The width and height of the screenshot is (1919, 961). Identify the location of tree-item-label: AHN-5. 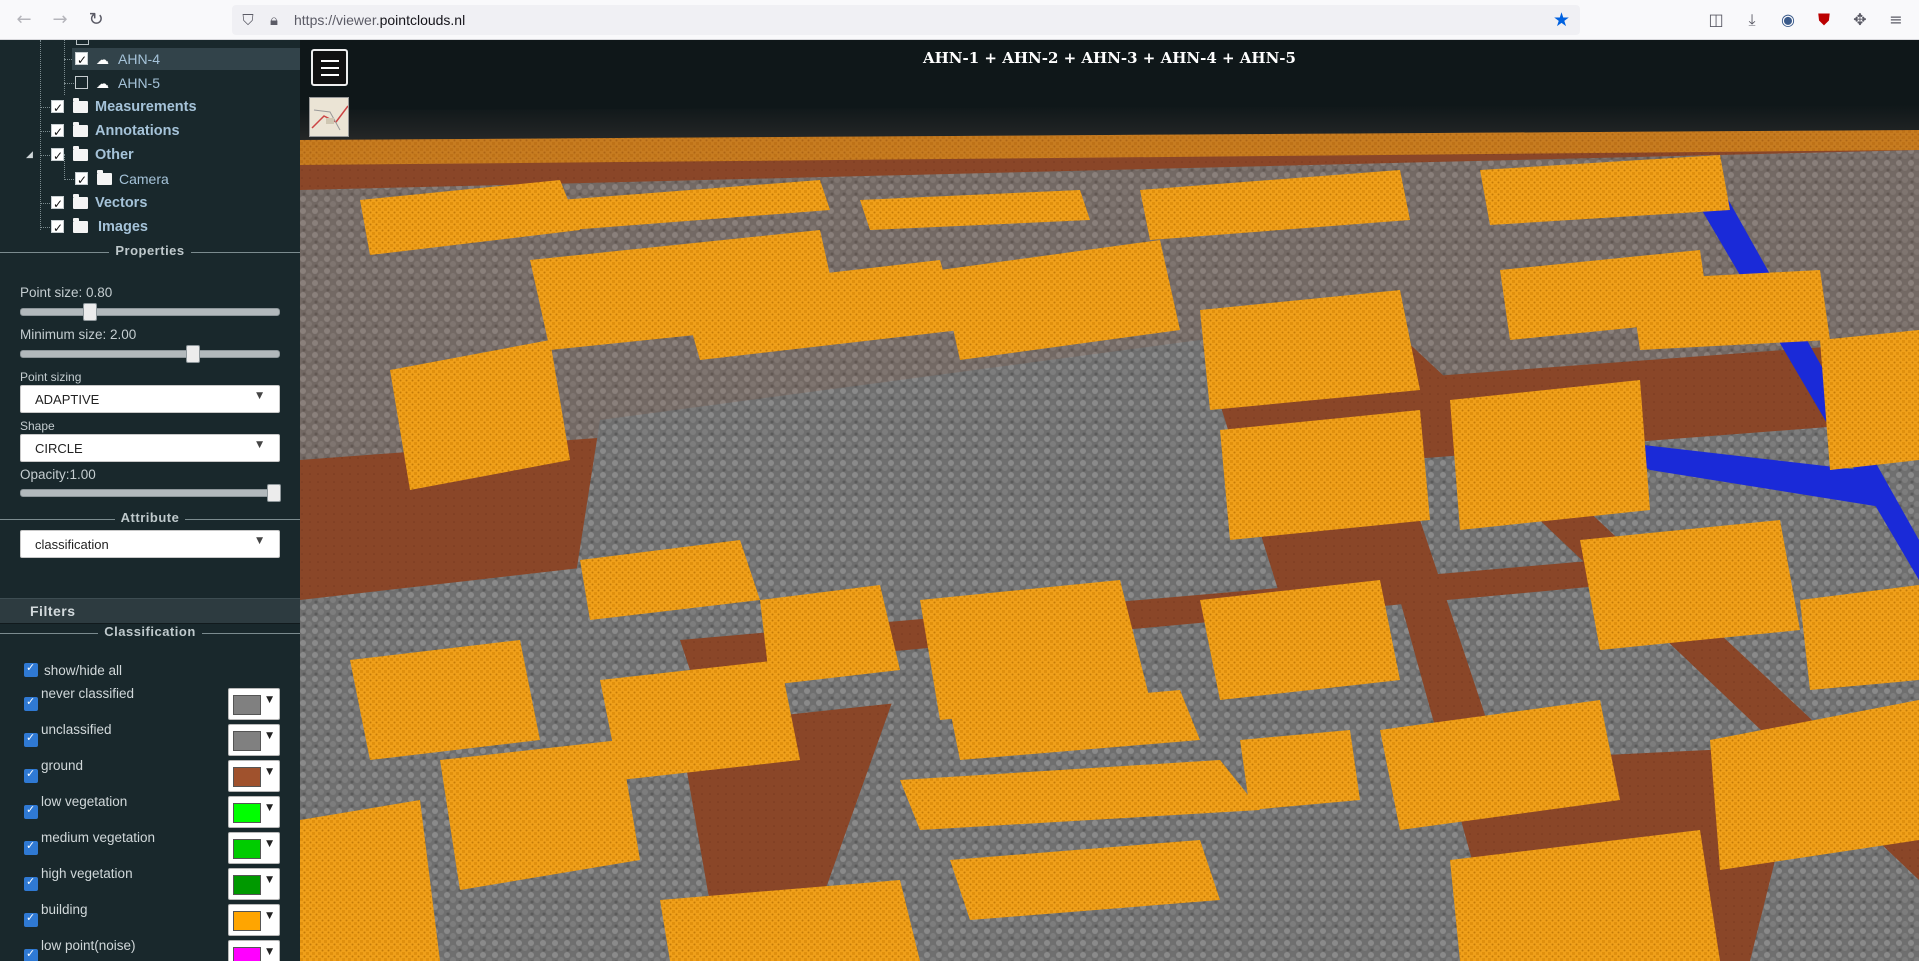
(139, 83).